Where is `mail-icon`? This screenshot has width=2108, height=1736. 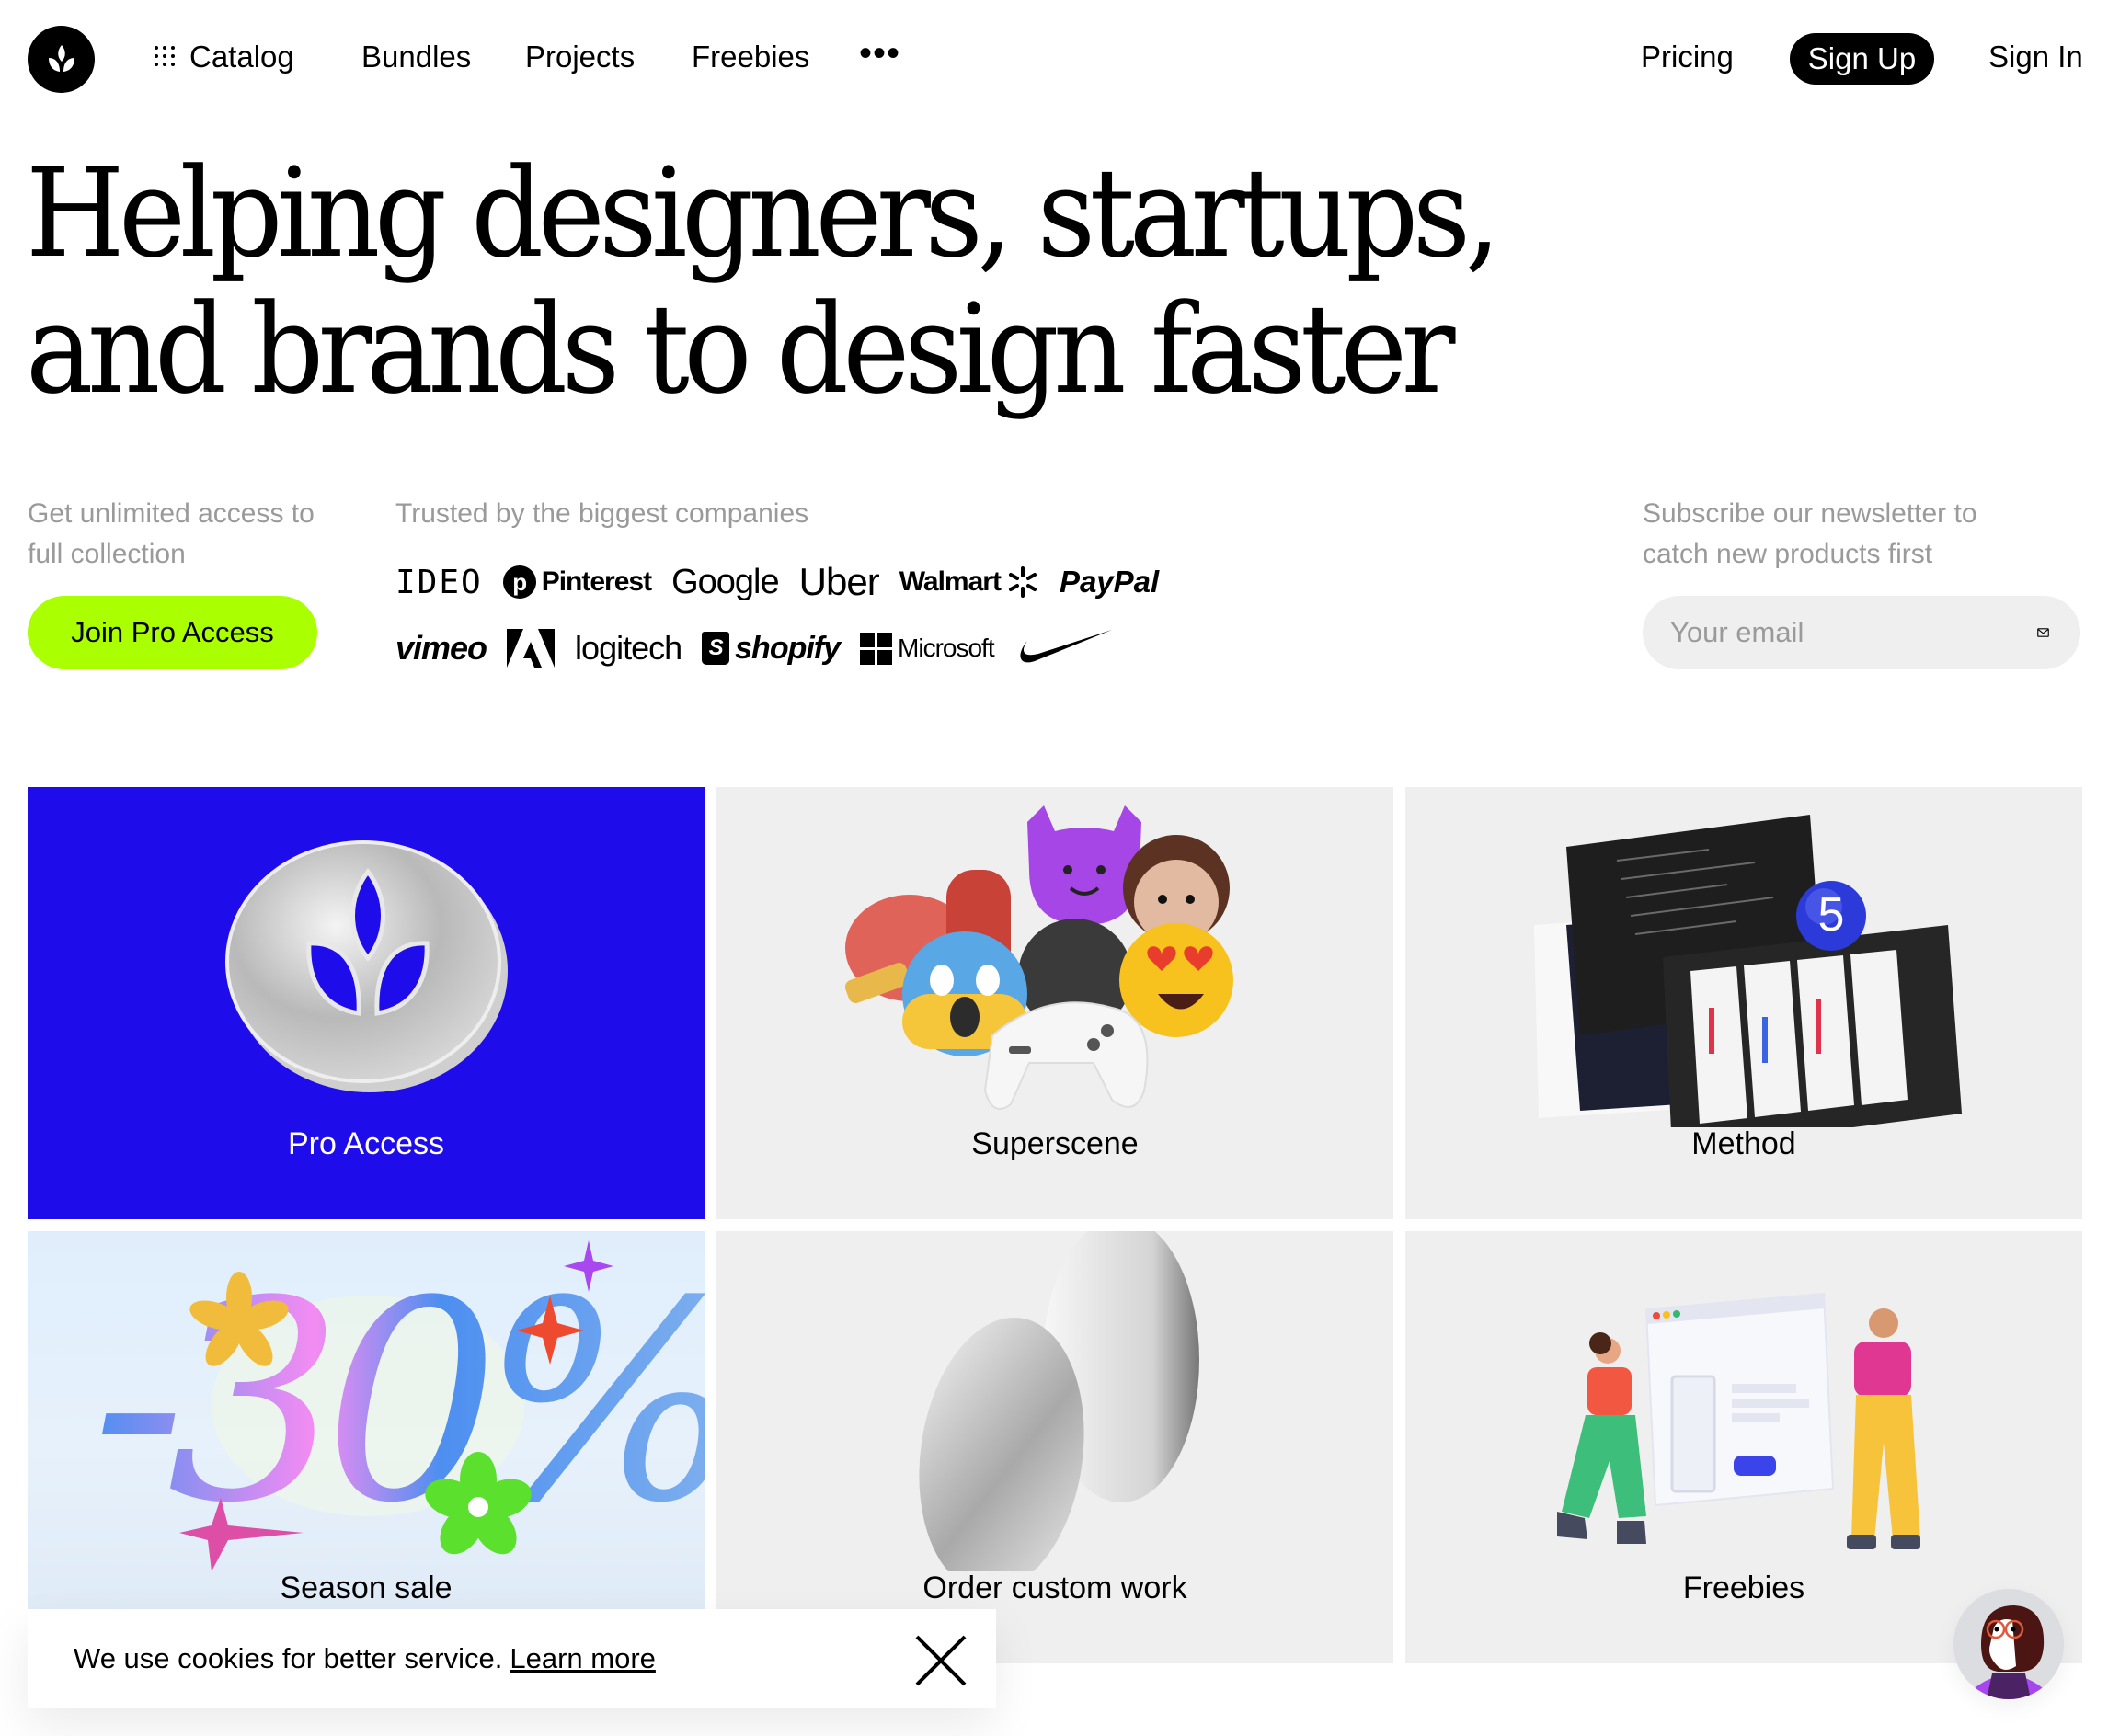 mail-icon is located at coordinates (2043, 633).